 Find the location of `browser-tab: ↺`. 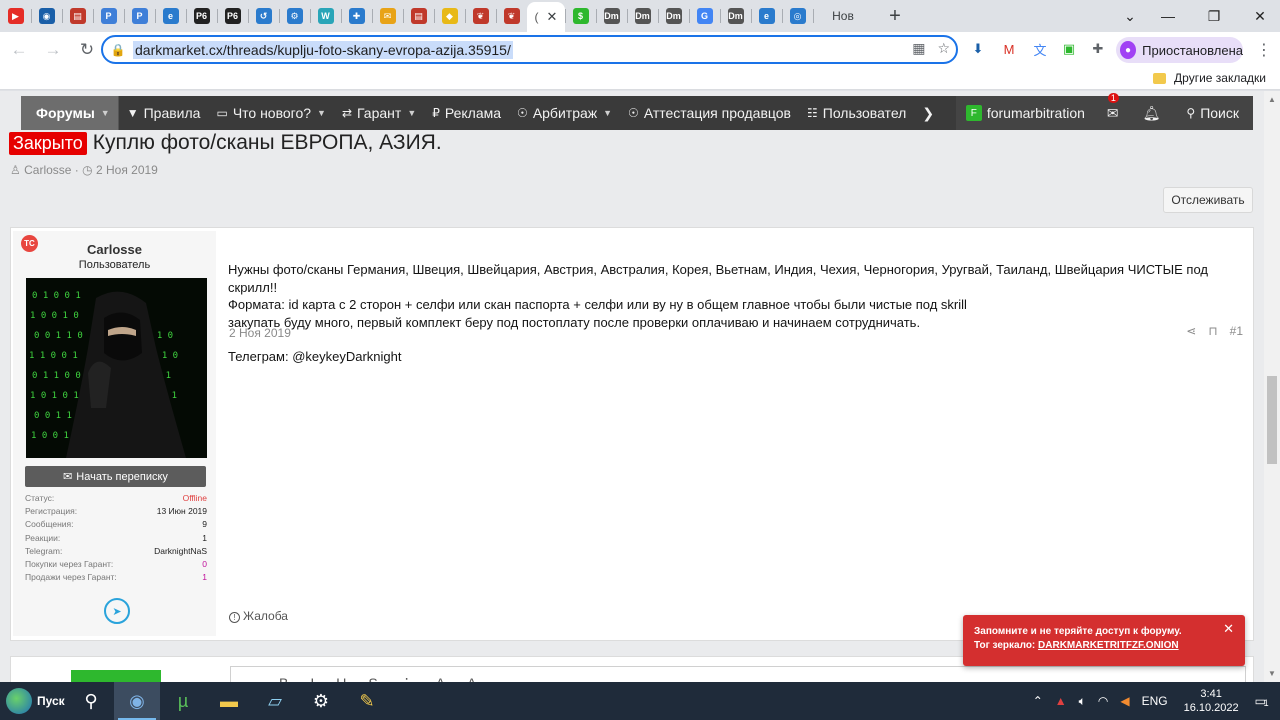

browser-tab: ↺ is located at coordinates (263, 16).